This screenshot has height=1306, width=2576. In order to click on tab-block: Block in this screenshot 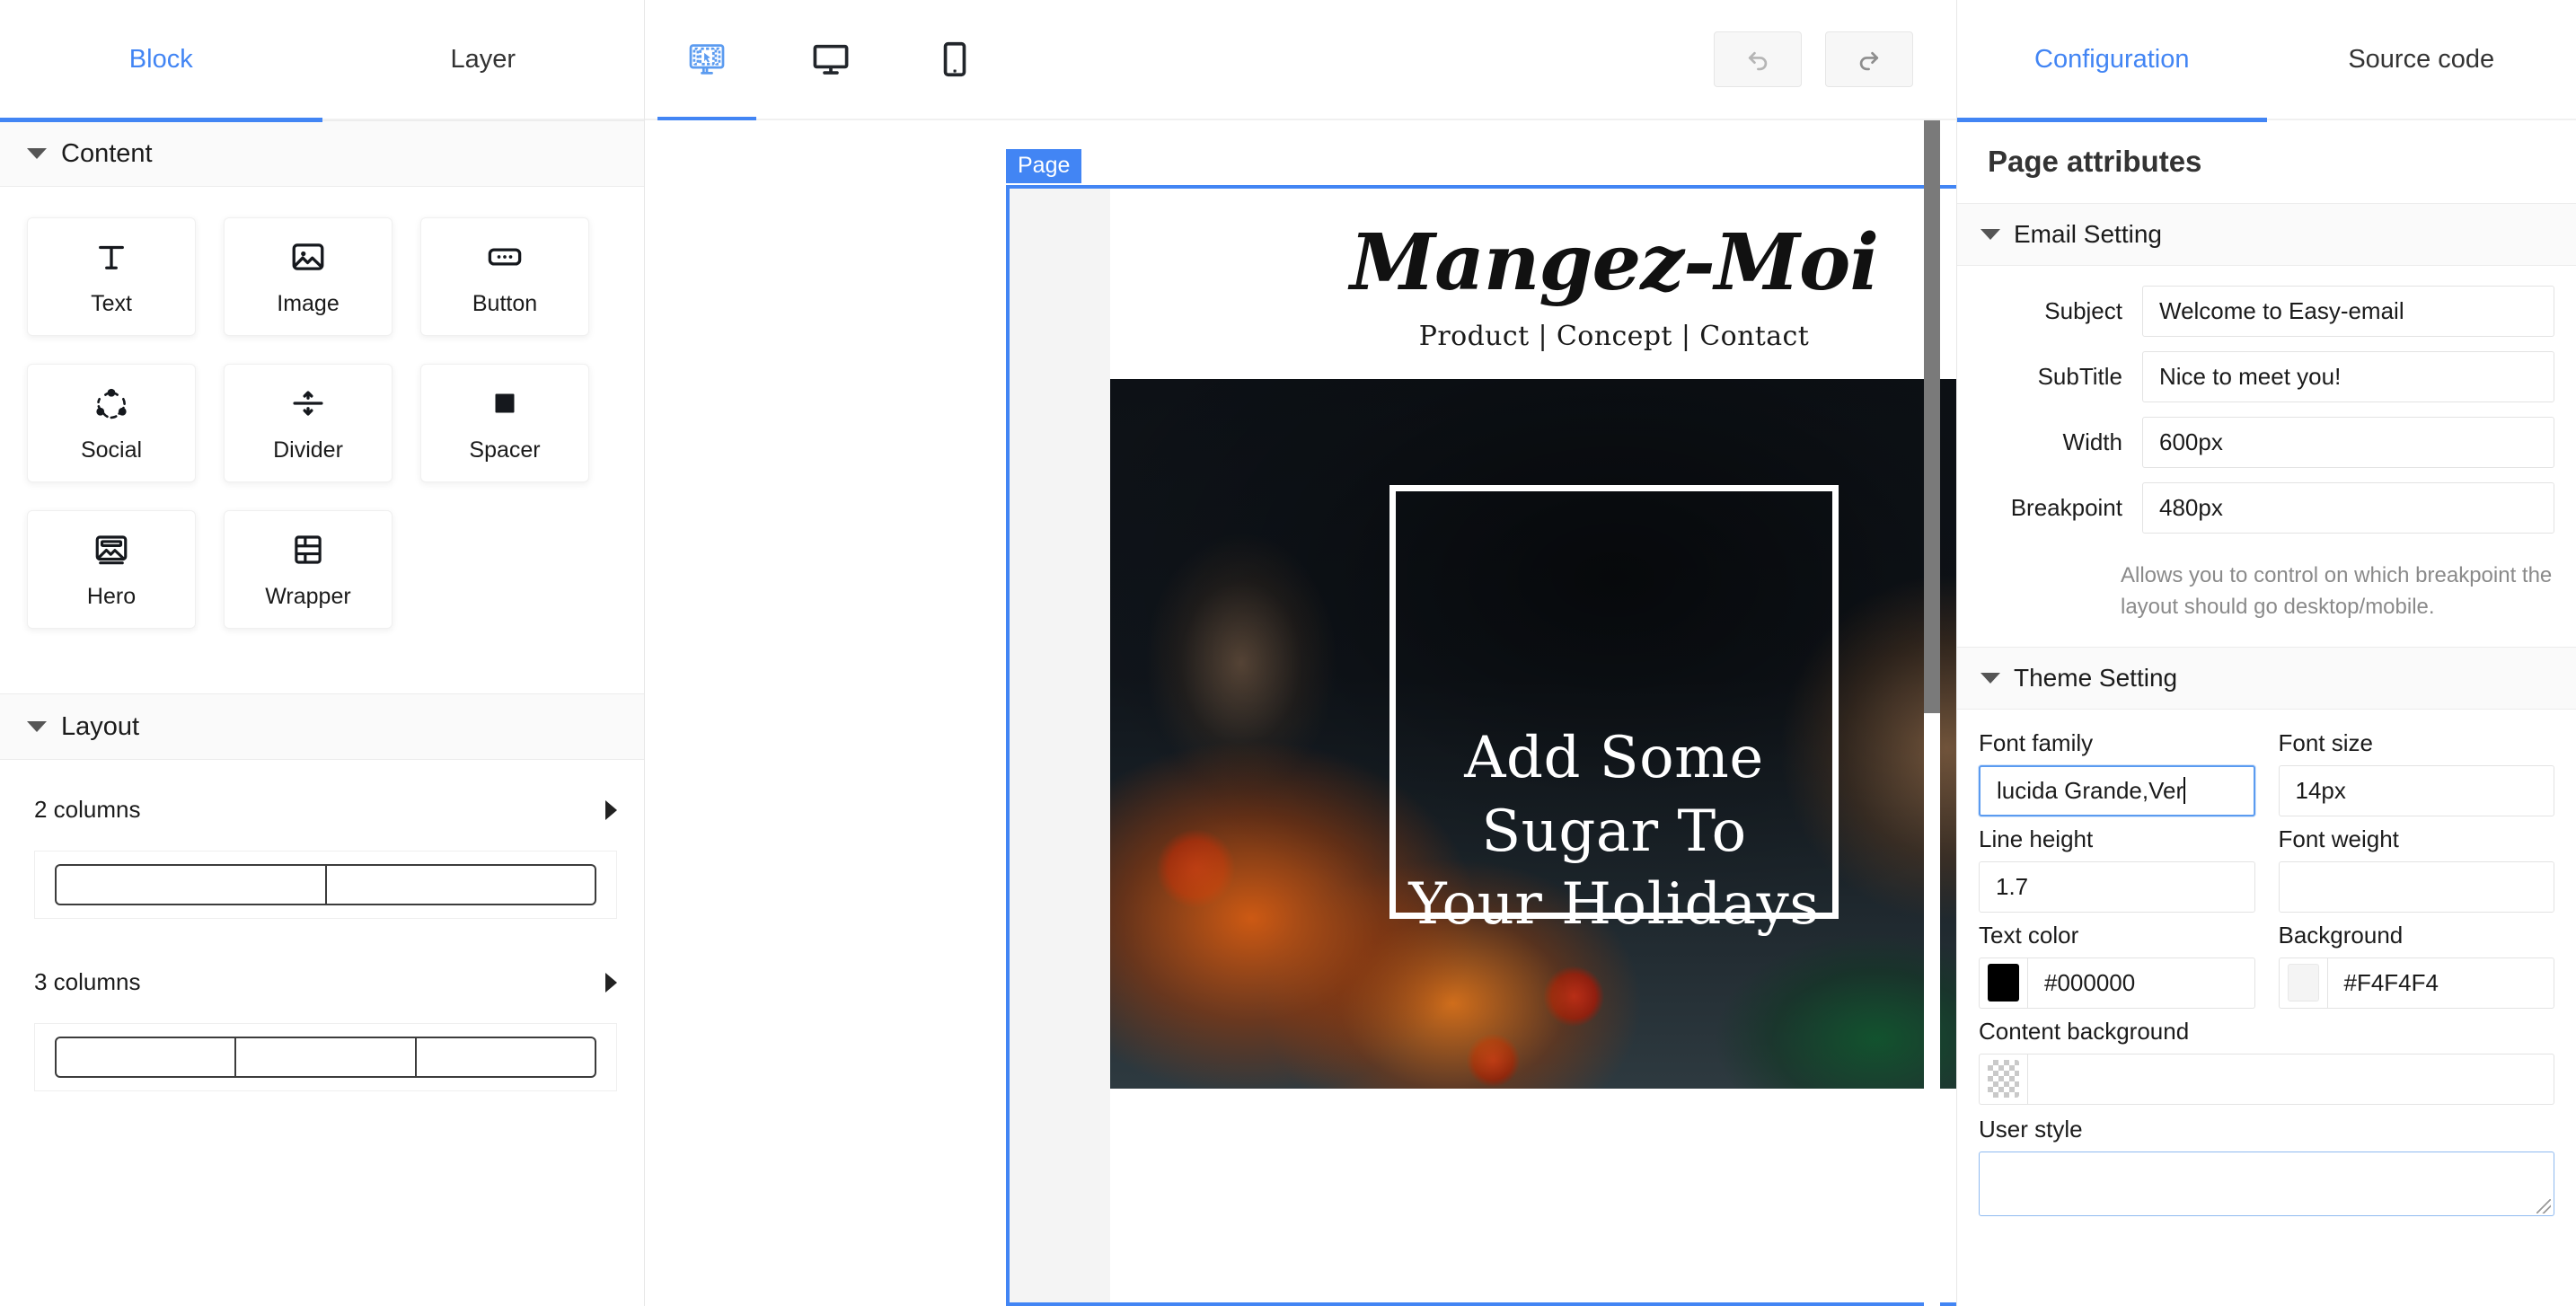, I will do `click(161, 61)`.